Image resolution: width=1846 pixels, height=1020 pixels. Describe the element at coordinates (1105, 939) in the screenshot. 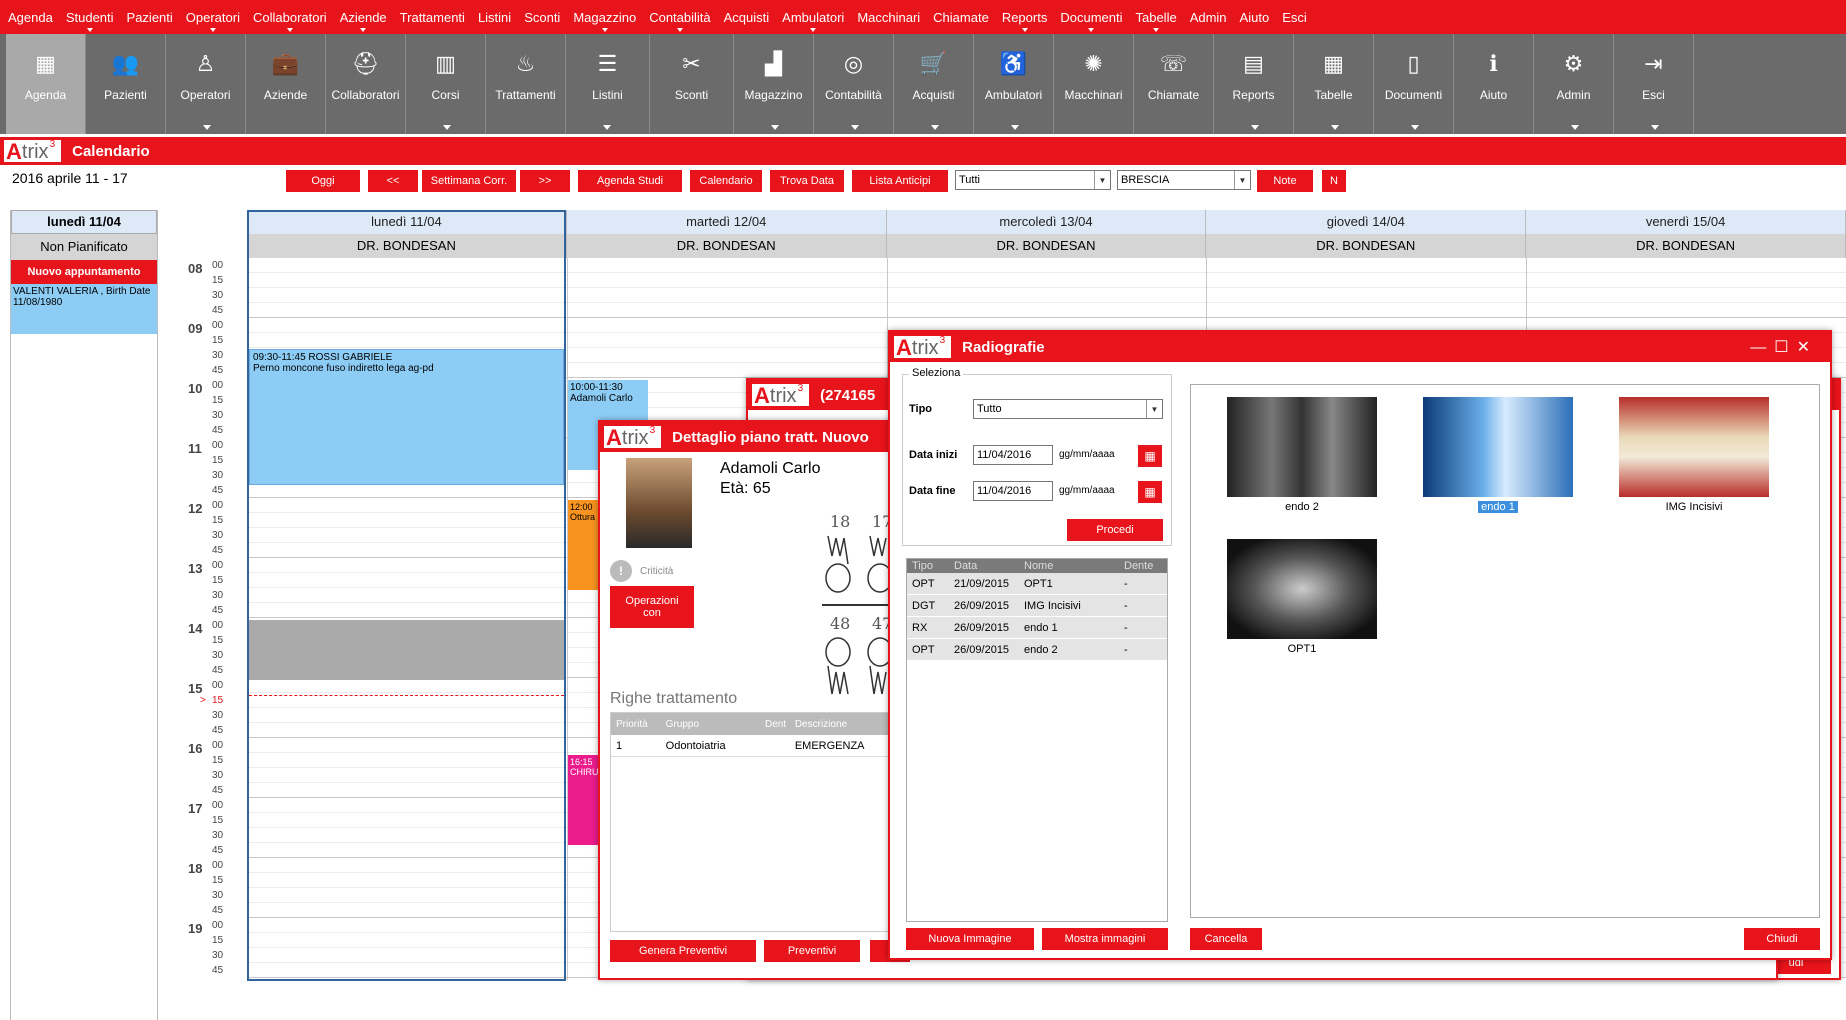

I see `mostra-immagini-button: Mostra immagini` at that location.